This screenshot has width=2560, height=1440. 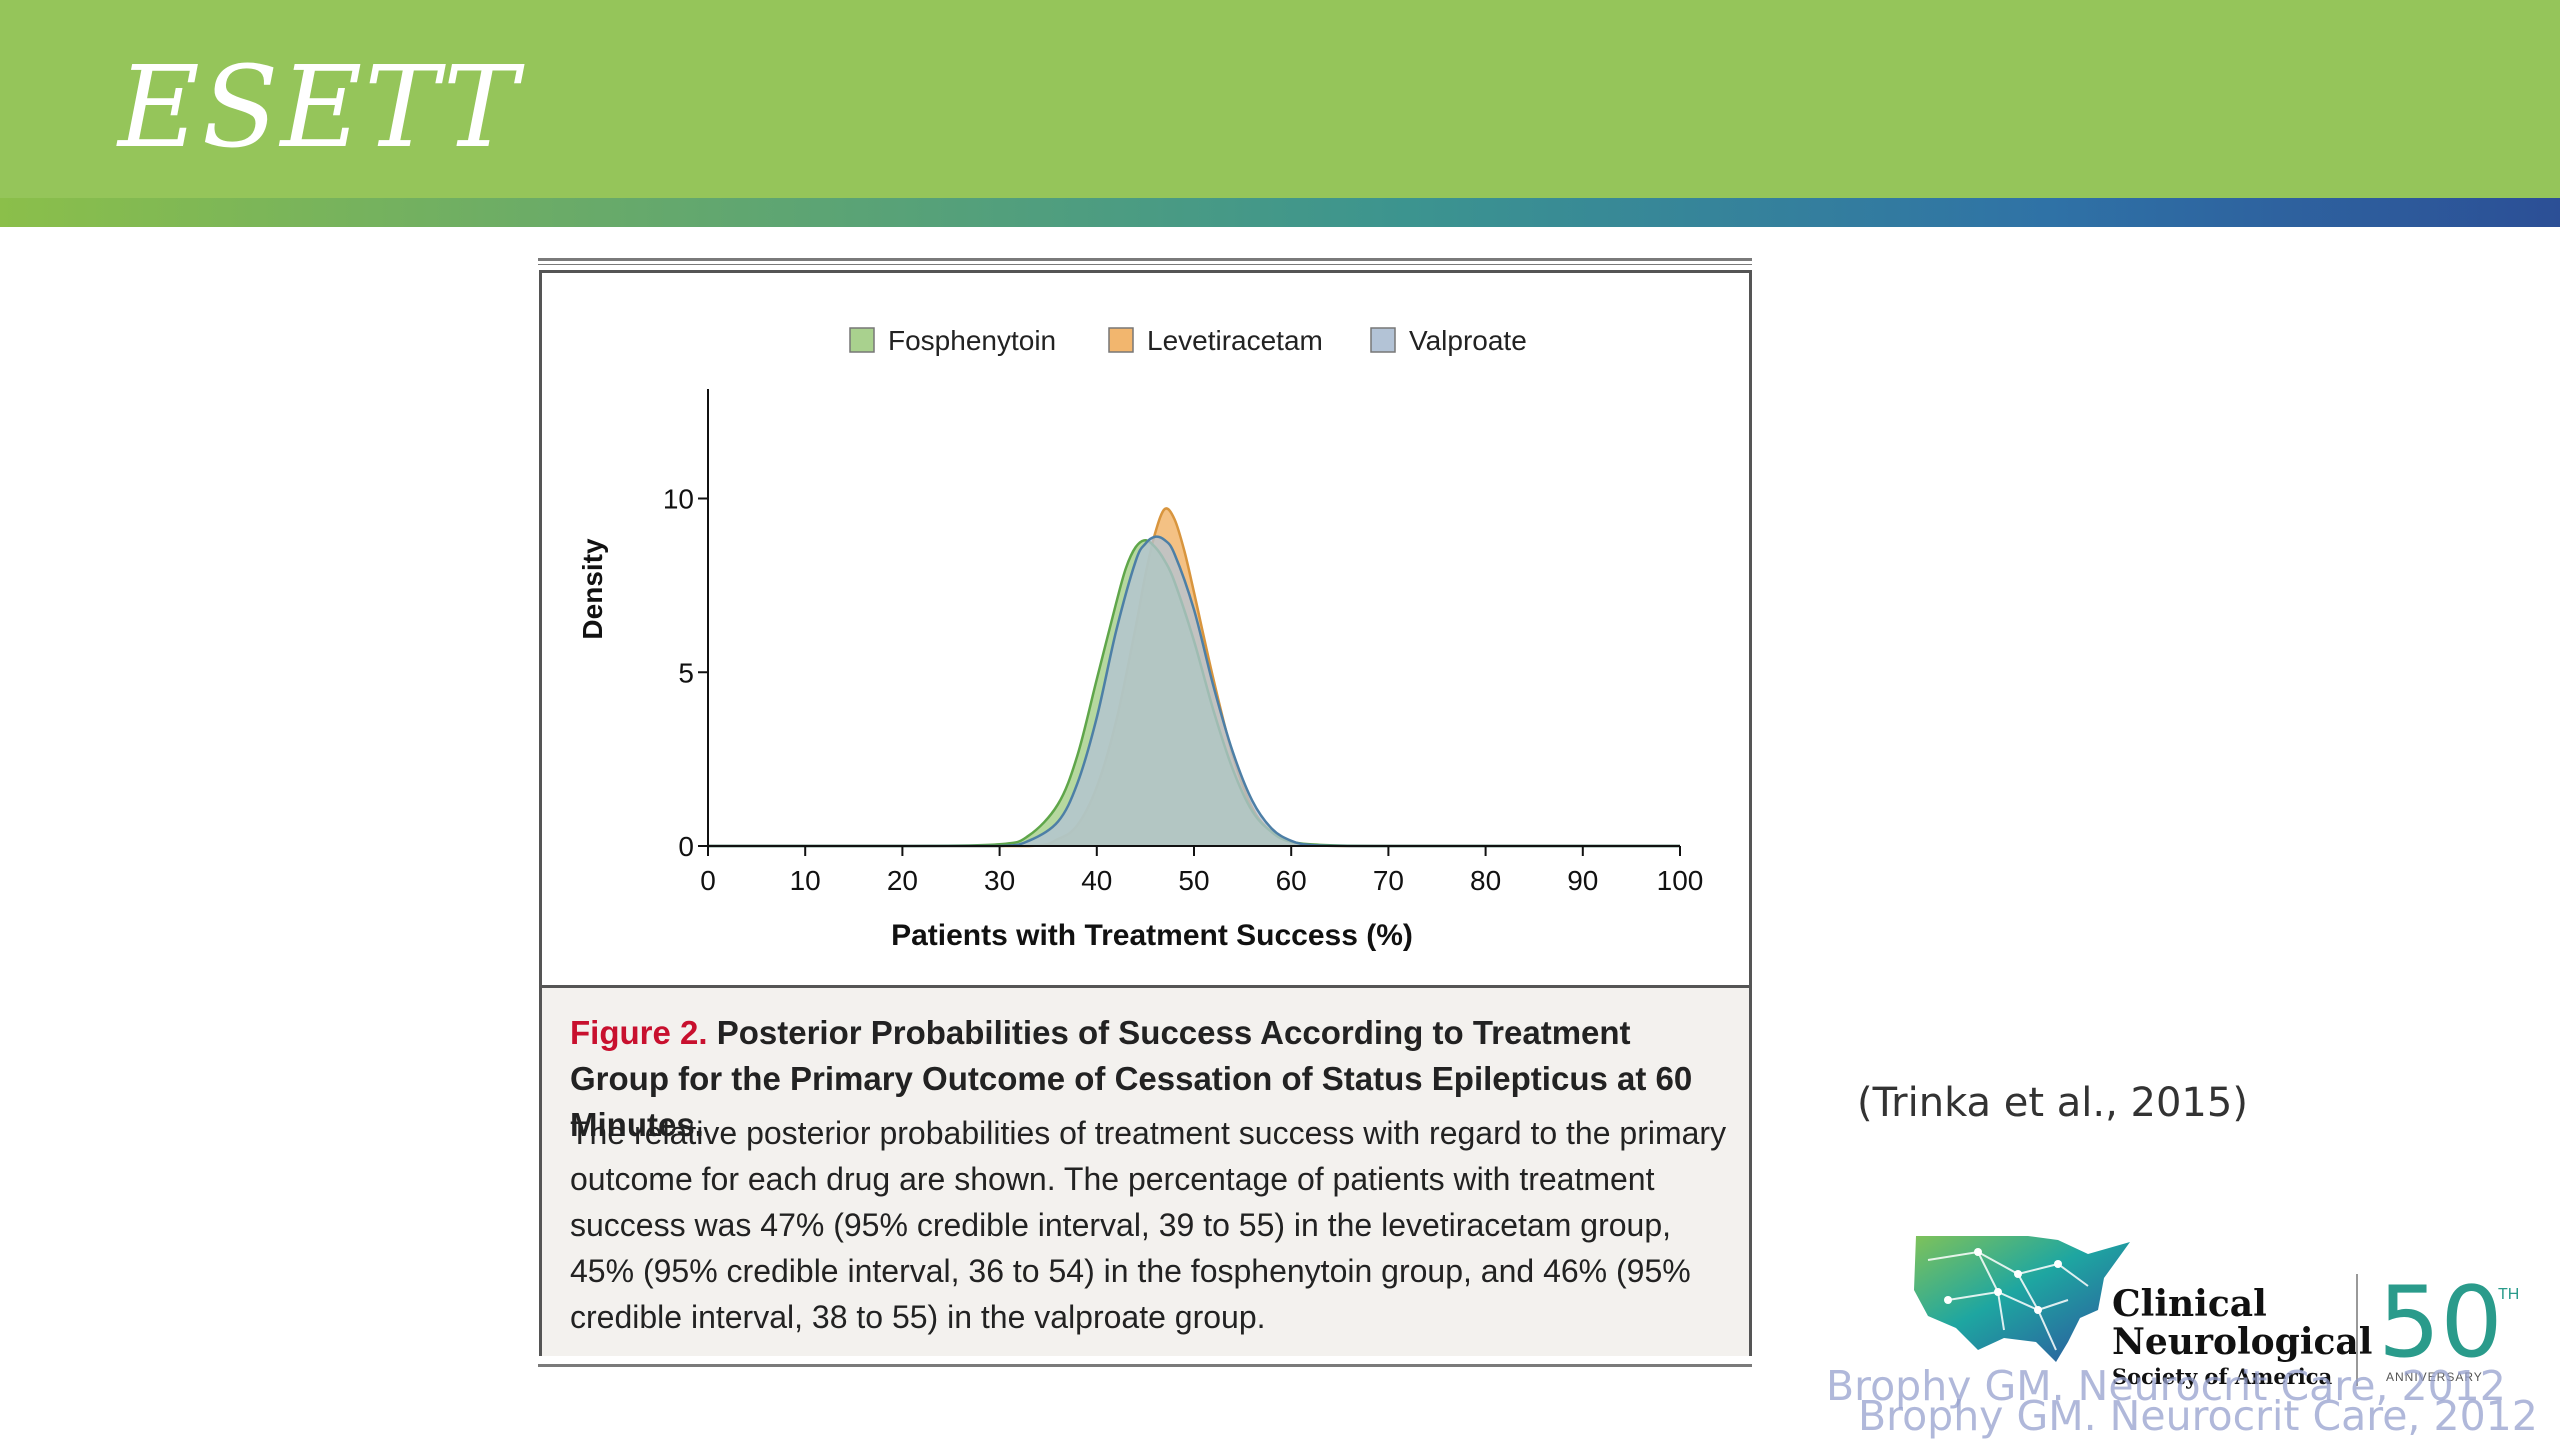 What do you see at coordinates (2242, 1342) in the screenshot?
I see `society-name-line2: Neurological` at bounding box center [2242, 1342].